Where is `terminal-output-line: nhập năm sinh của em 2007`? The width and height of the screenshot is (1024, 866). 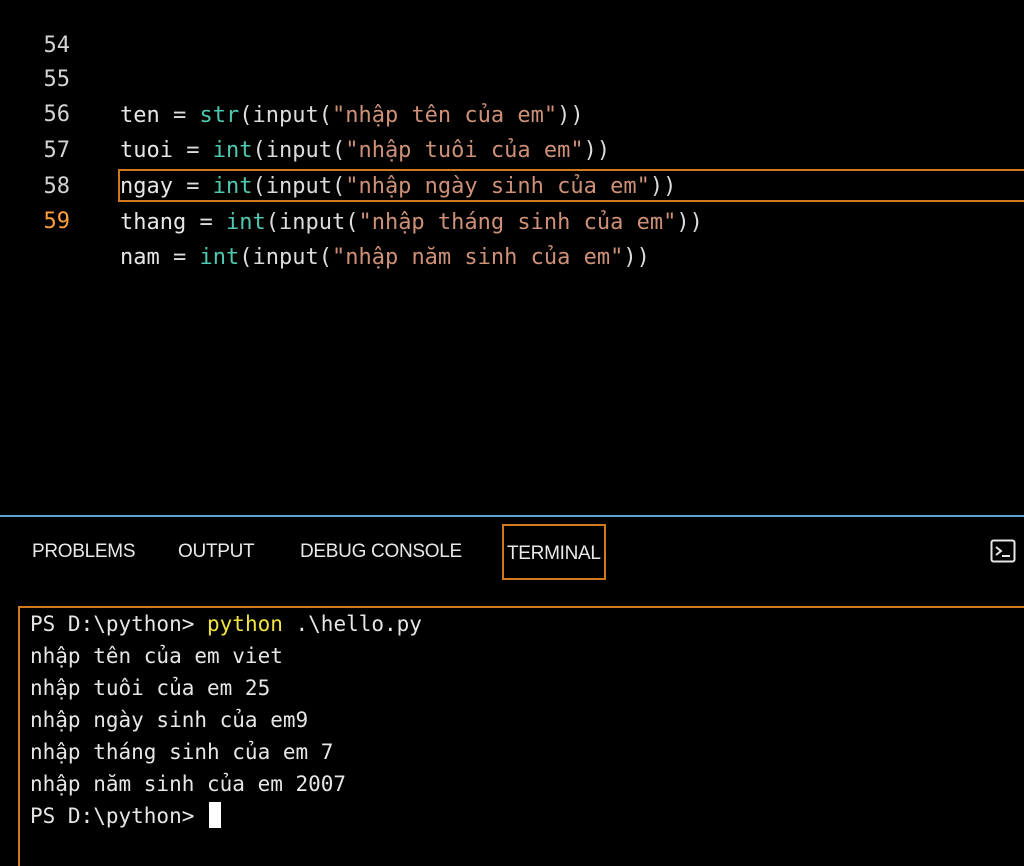 terminal-output-line: nhập năm sinh của em 2007 is located at coordinates (188, 784).